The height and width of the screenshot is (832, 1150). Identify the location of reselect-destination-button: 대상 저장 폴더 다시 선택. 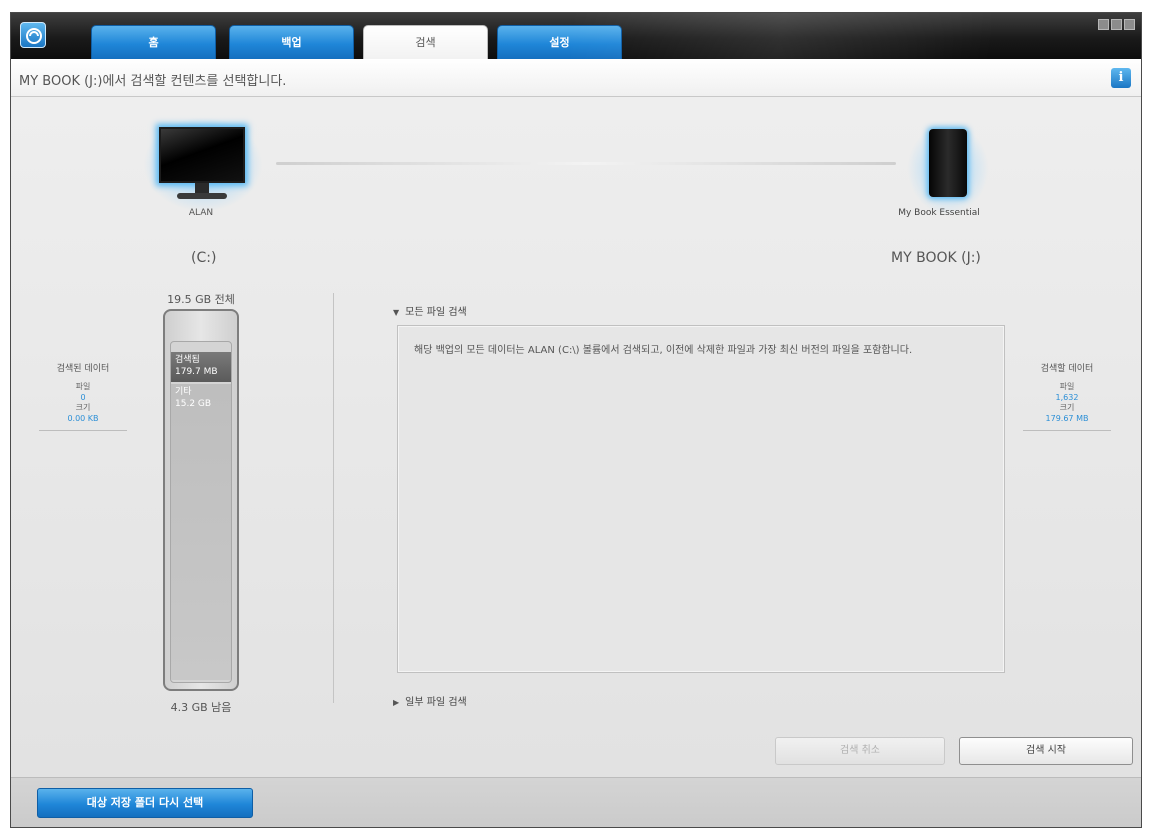
(145, 803).